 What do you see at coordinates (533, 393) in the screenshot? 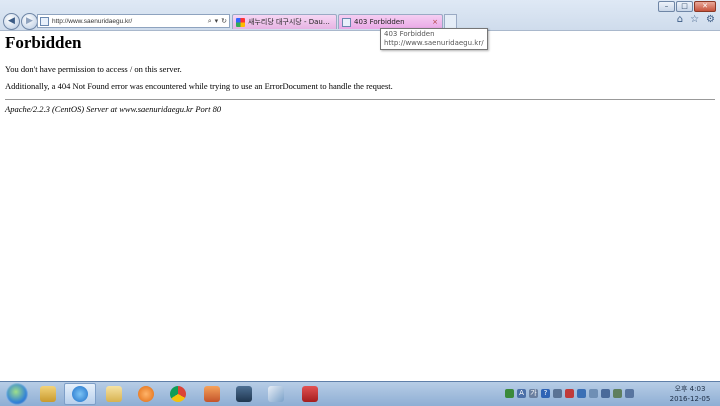
I see `language-icon: 가` at bounding box center [533, 393].